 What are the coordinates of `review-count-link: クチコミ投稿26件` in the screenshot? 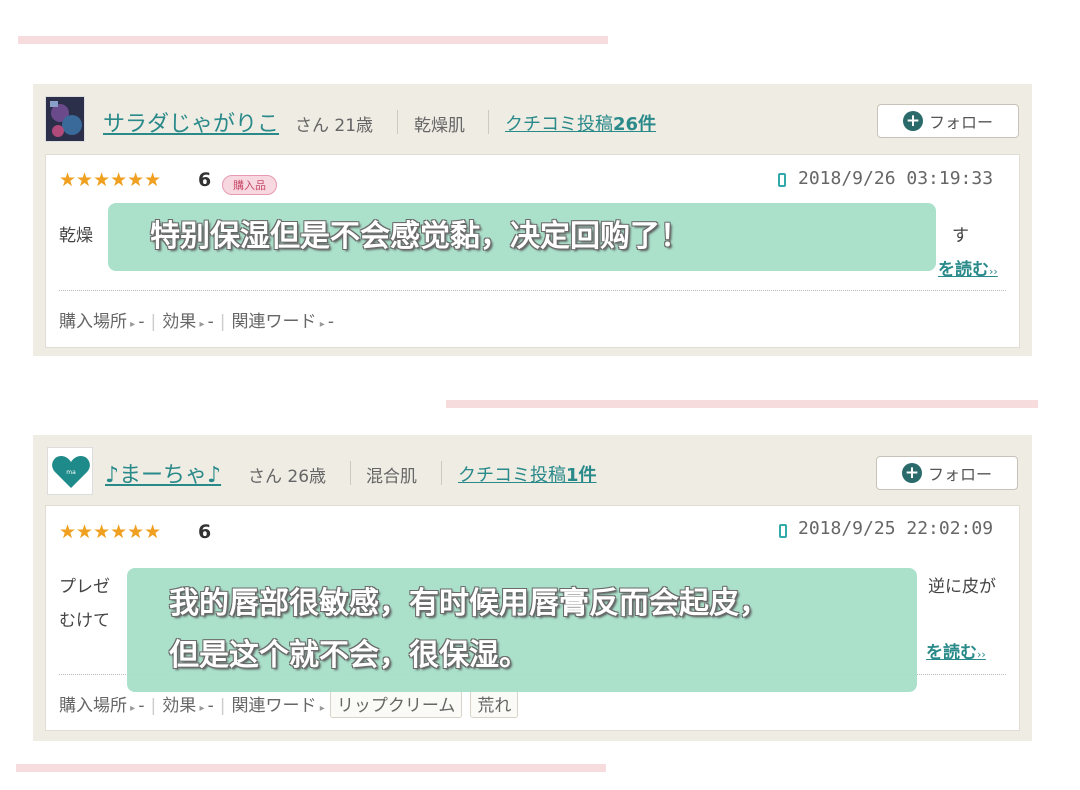 It's located at (580, 123).